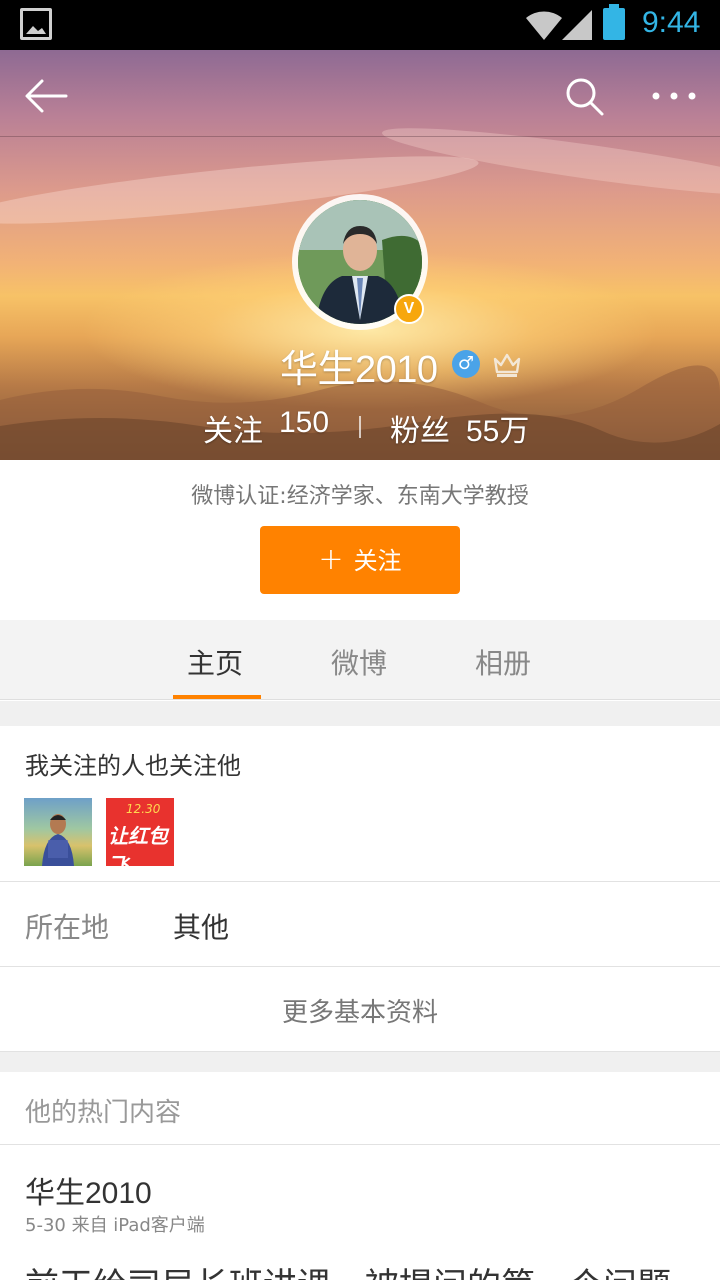 Image resolution: width=720 pixels, height=1280 pixels. What do you see at coordinates (674, 96) in the screenshot?
I see `more-options-icon` at bounding box center [674, 96].